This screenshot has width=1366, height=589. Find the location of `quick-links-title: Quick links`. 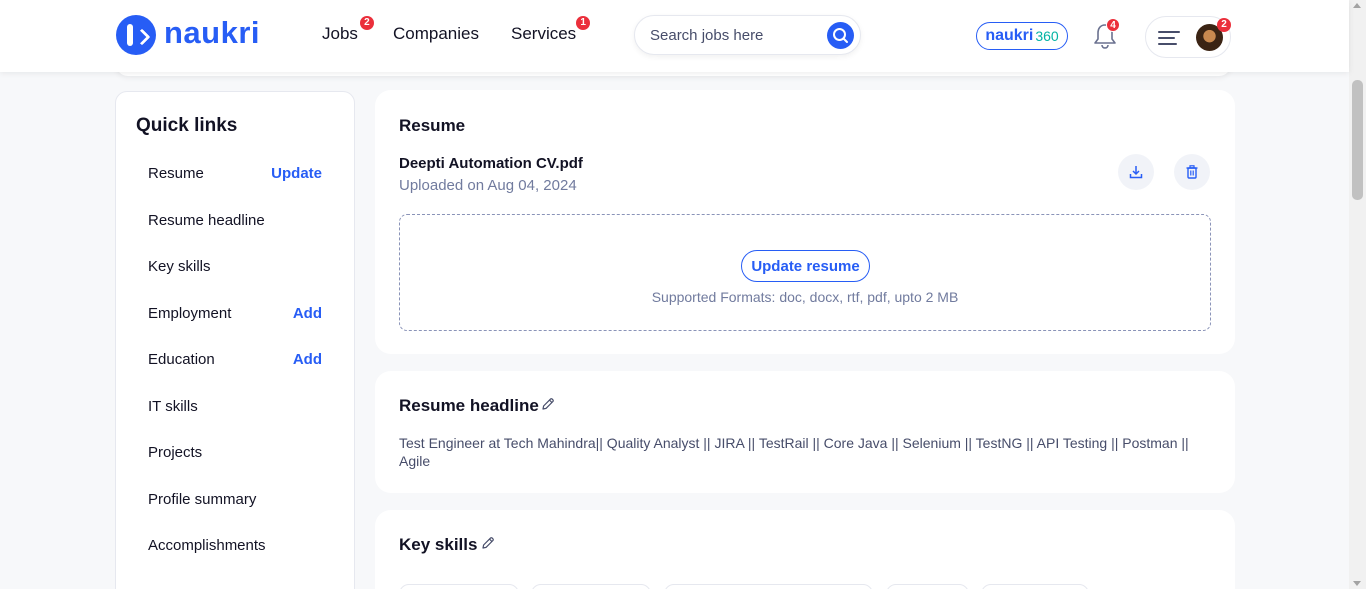

quick-links-title: Quick links is located at coordinates (187, 125).